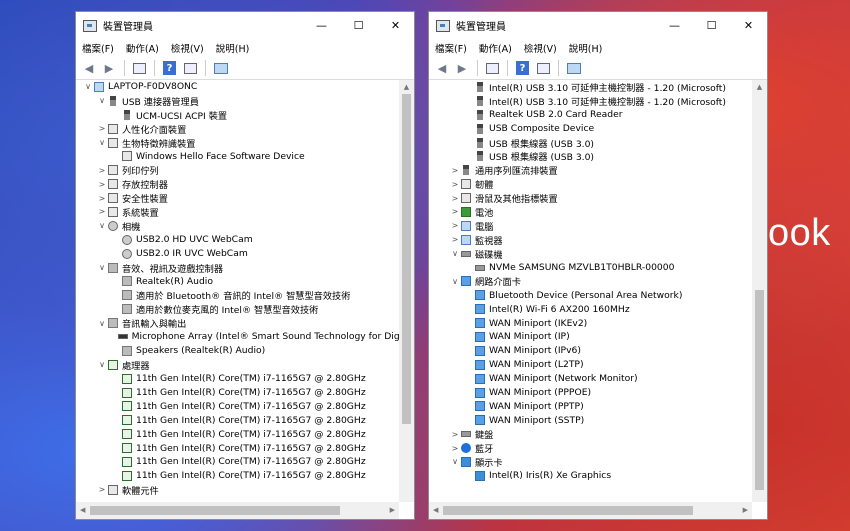 The image size is (850, 531). Describe the element at coordinates (245, 184) in the screenshot. I see `tree-item: > 存放控制器` at that location.